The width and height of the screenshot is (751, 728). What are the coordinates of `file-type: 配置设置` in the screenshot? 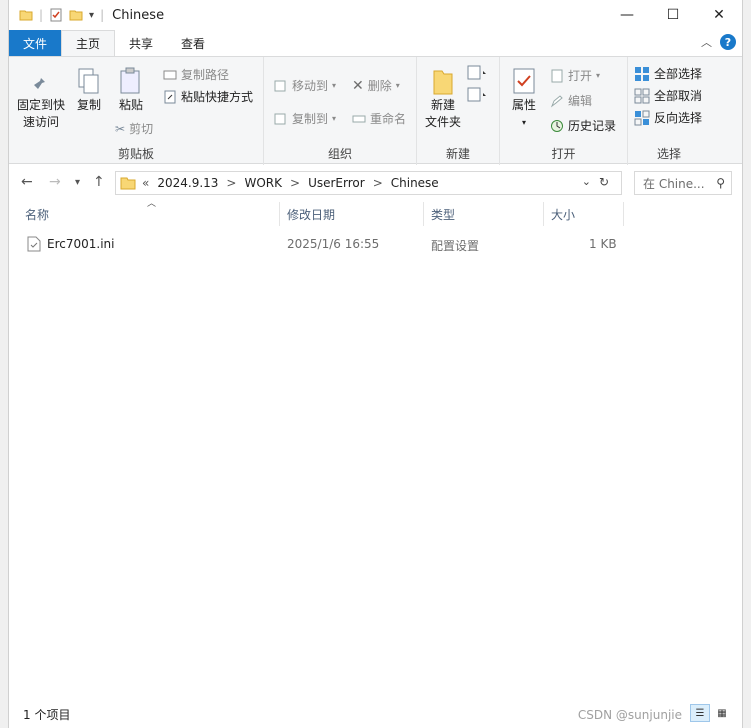 It's located at (455, 246).